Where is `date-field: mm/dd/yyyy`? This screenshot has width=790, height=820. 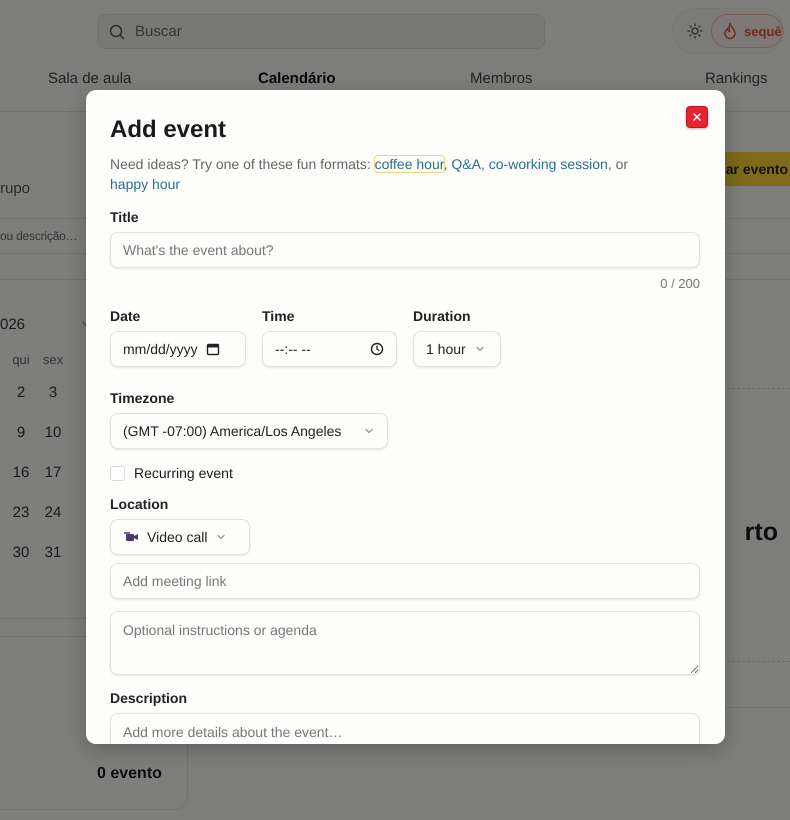 date-field: mm/dd/yyyy is located at coordinates (178, 349).